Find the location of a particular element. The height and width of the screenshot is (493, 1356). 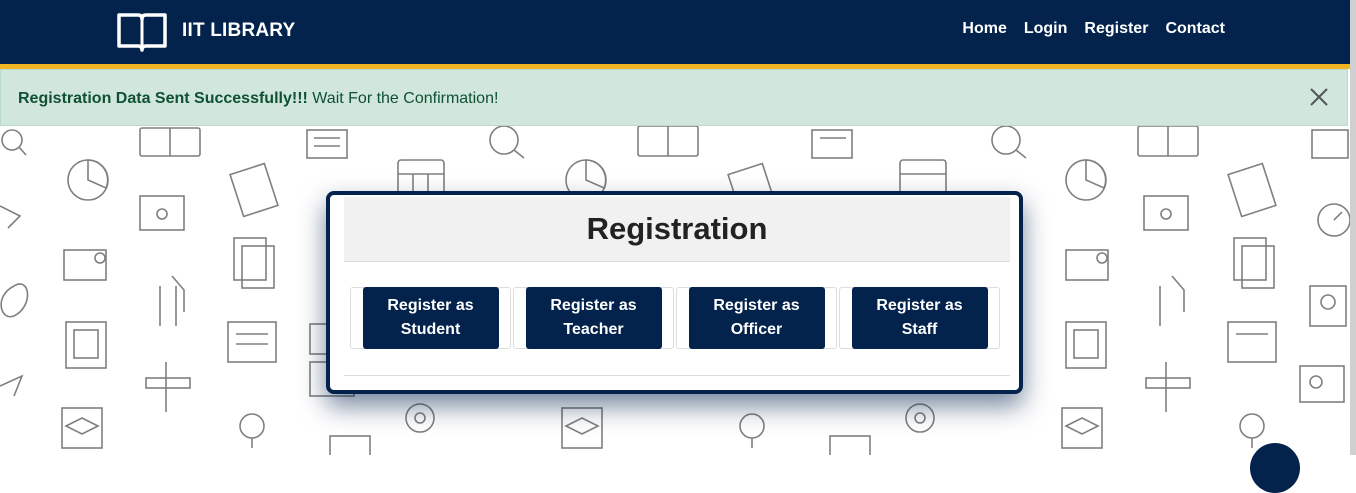

chat-widget-button is located at coordinates (1275, 468).